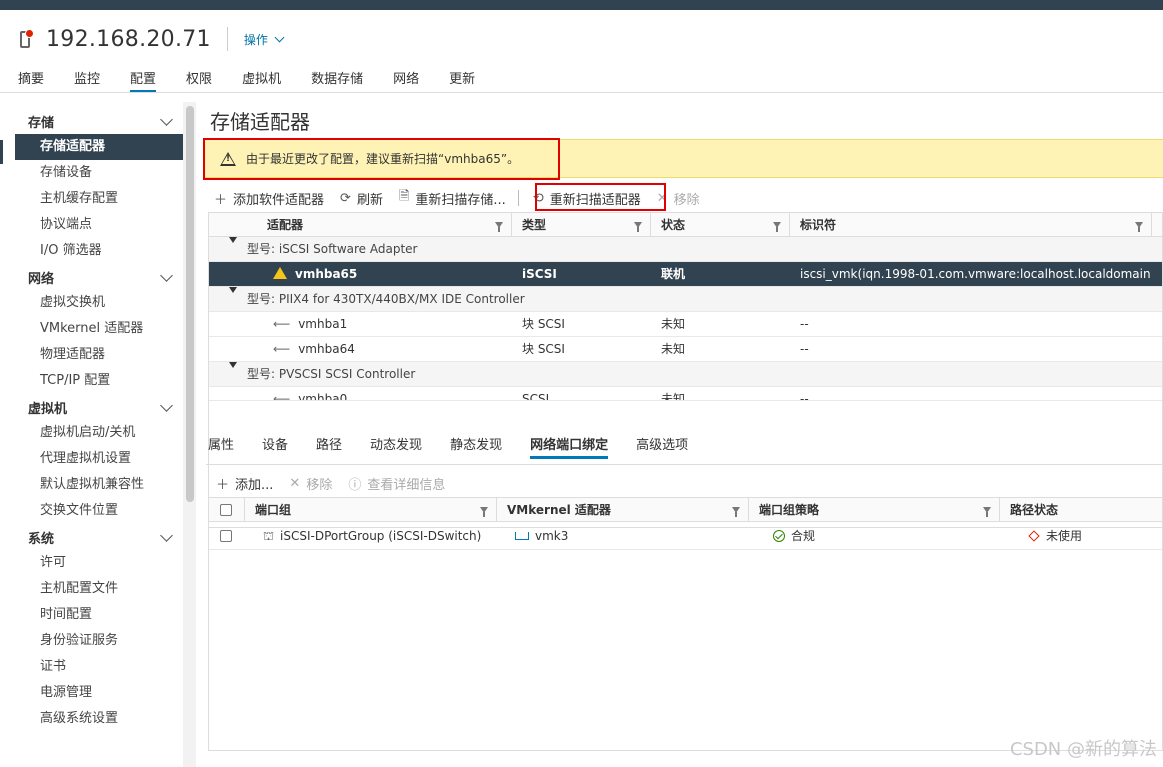  What do you see at coordinates (361, 198) in the screenshot?
I see `refresh-button: ⟳ 刷新` at bounding box center [361, 198].